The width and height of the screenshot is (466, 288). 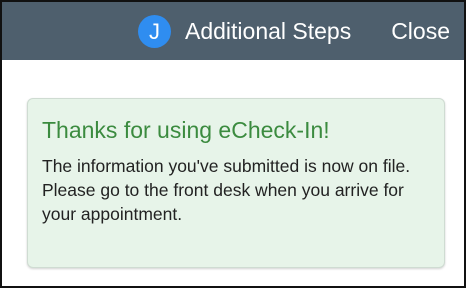 What do you see at coordinates (268, 31) in the screenshot?
I see `page-title: Additional Steps` at bounding box center [268, 31].